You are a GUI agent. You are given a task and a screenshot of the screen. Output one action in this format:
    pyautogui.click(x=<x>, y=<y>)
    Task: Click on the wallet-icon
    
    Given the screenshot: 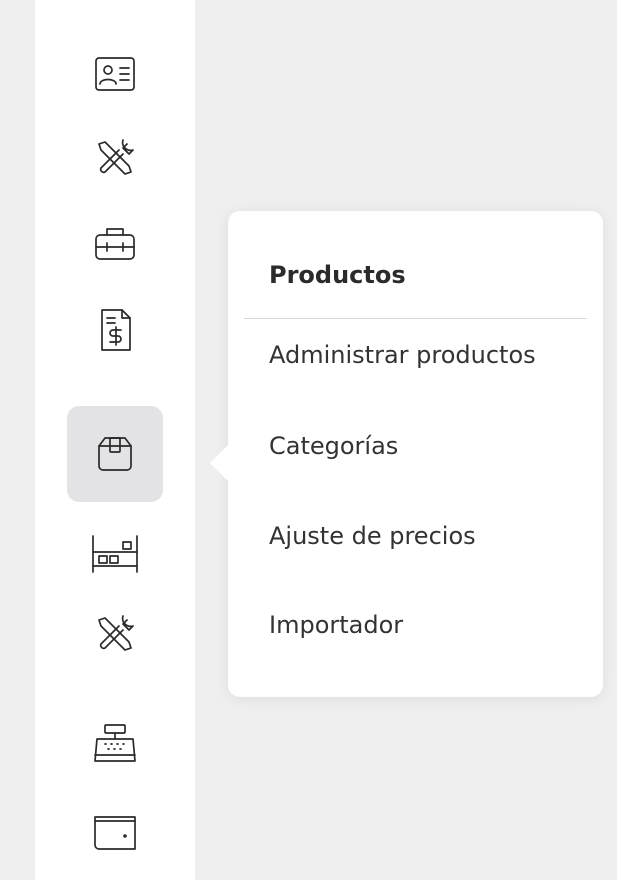 What is the action you would take?
    pyautogui.click(x=115, y=833)
    